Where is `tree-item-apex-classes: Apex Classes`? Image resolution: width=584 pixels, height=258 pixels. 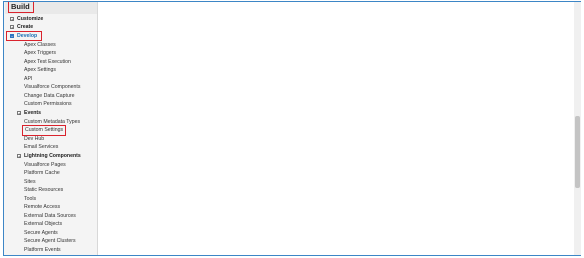
tree-item-apex-classes: Apex Classes is located at coordinates (40, 45).